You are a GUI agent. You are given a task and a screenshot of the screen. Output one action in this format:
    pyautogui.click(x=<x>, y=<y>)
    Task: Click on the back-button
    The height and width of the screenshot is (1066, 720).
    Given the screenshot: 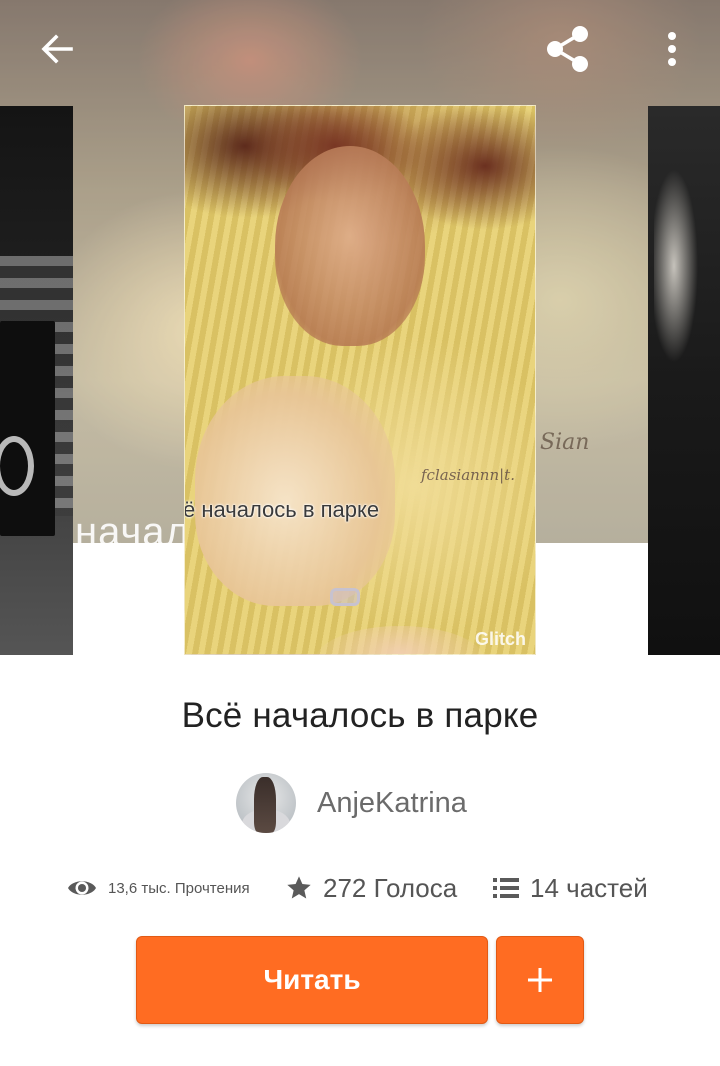 What is the action you would take?
    pyautogui.click(x=57, y=49)
    